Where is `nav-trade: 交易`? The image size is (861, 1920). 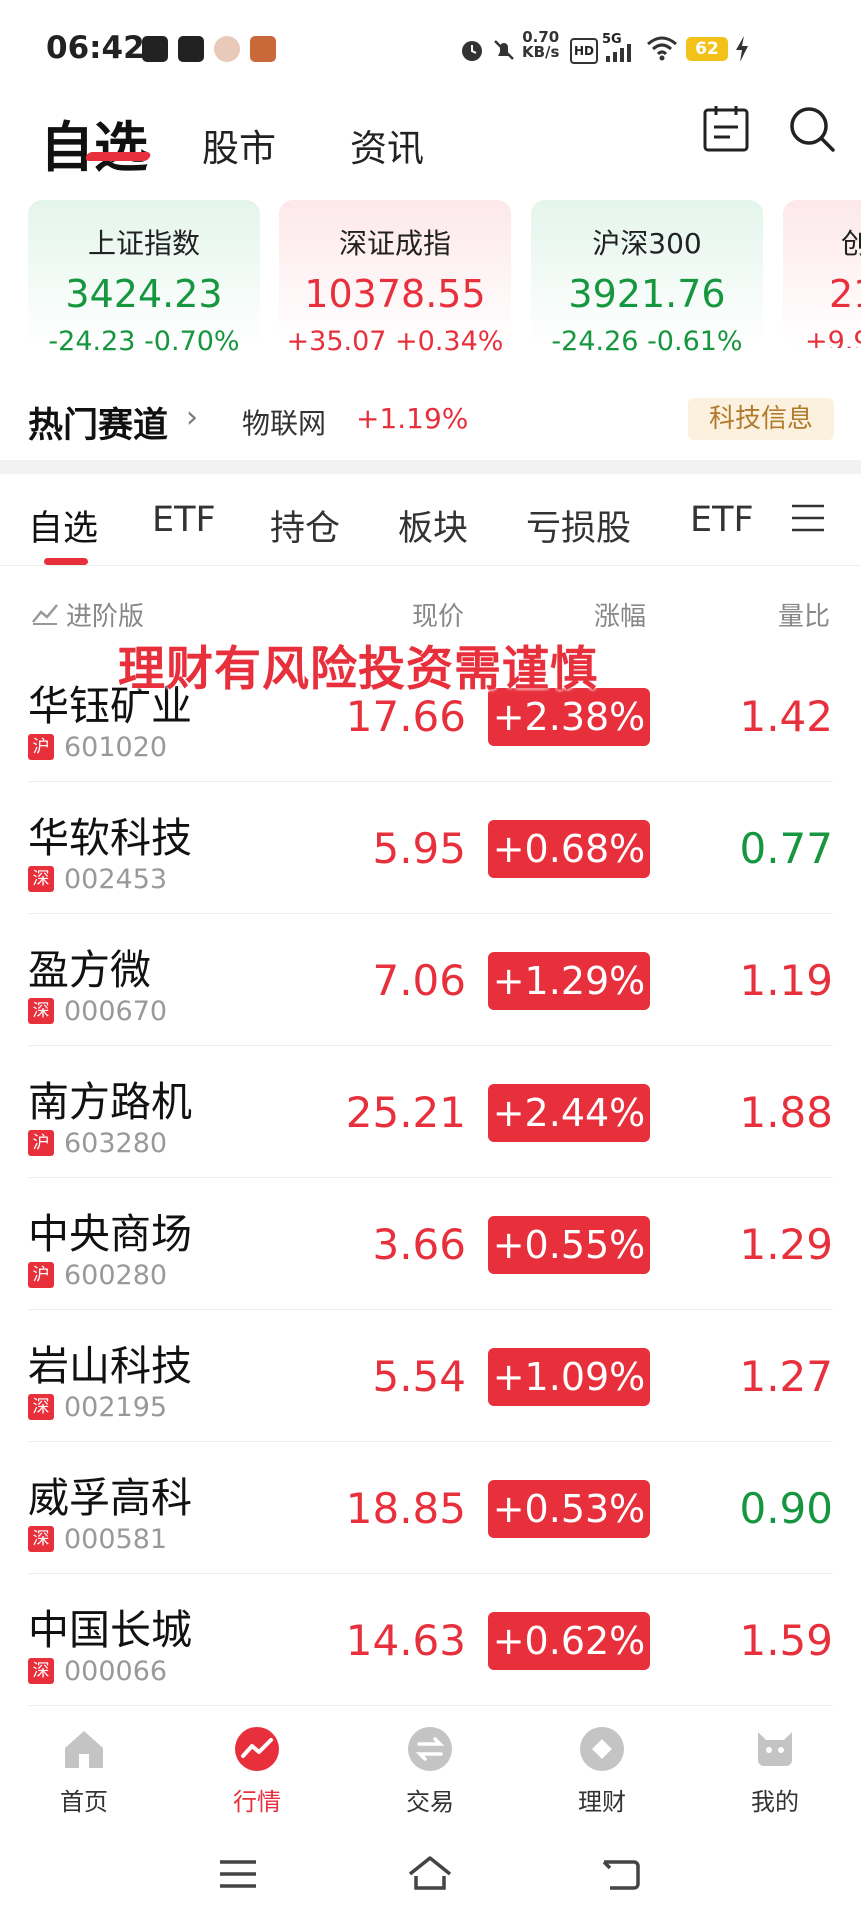 nav-trade: 交易 is located at coordinates (430, 1771).